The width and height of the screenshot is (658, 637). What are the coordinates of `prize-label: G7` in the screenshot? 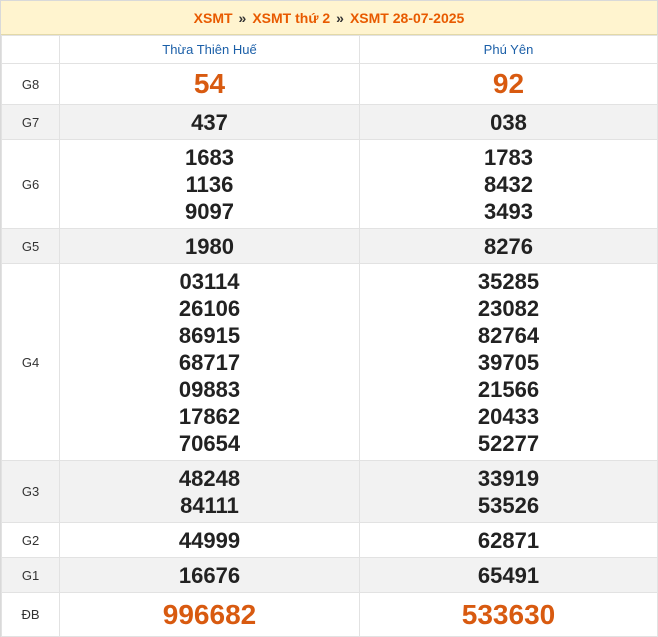 It's located at (30, 122).